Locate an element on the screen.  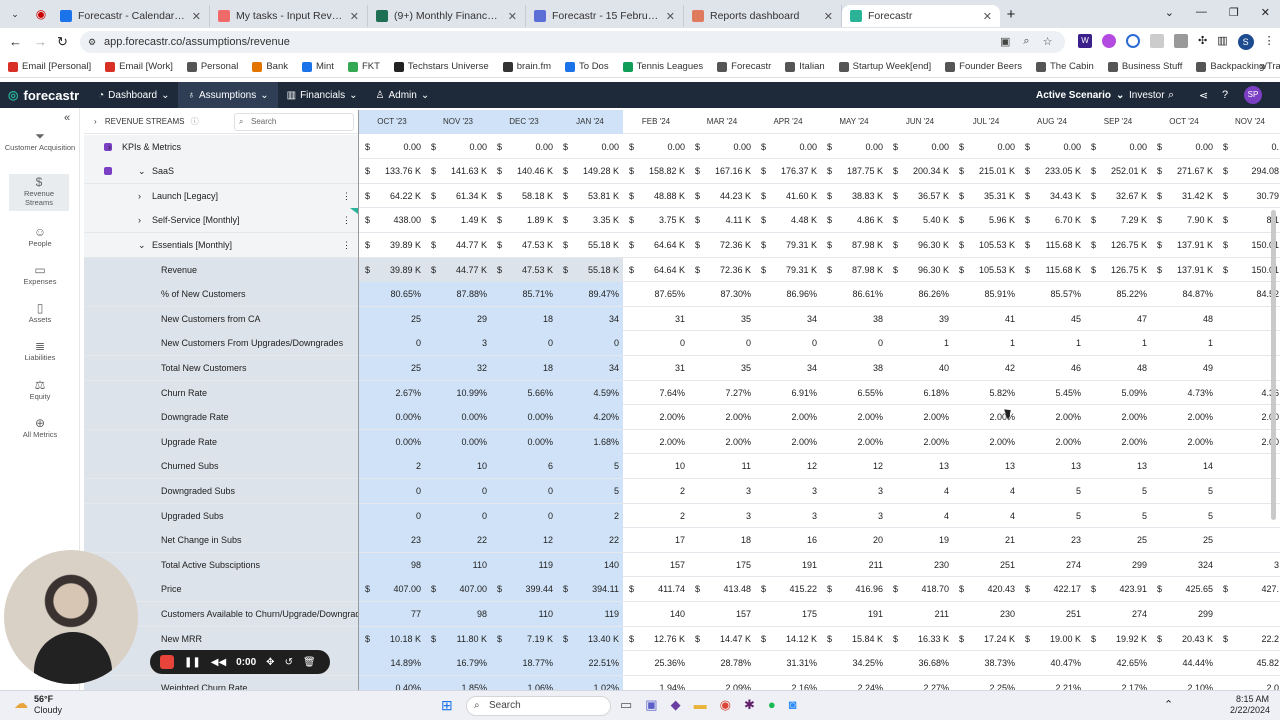
browser-tab: (9+) Monthly Finance Playbook ✕ is located at coordinates (447, 16).